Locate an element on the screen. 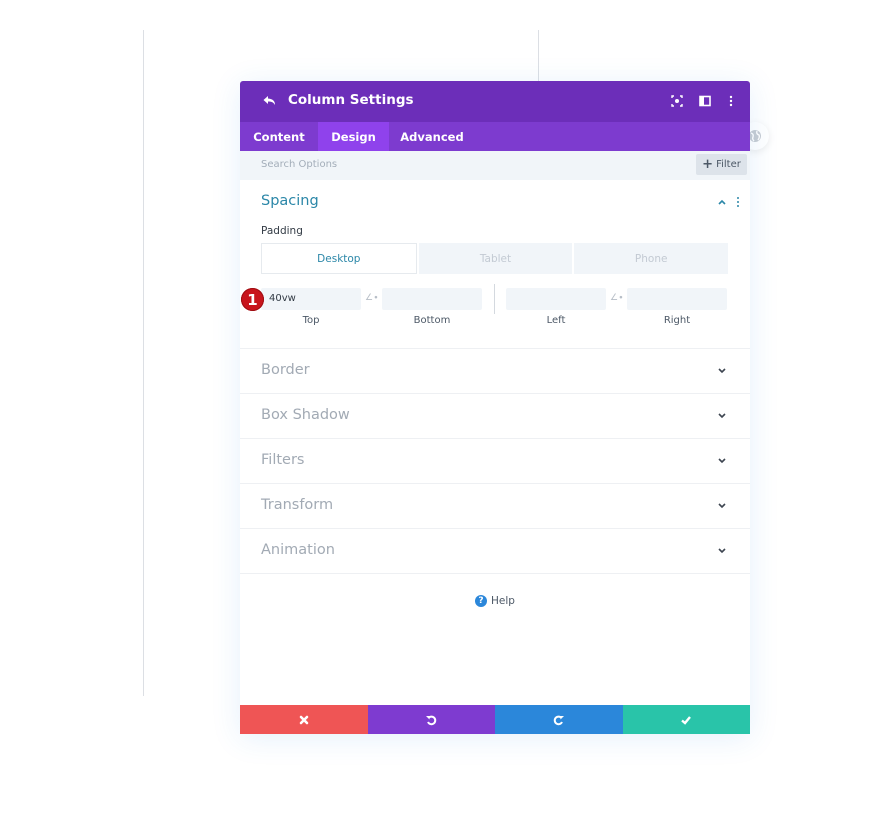 The image size is (880, 825). padding-bottom-label: Bottom is located at coordinates (432, 320).